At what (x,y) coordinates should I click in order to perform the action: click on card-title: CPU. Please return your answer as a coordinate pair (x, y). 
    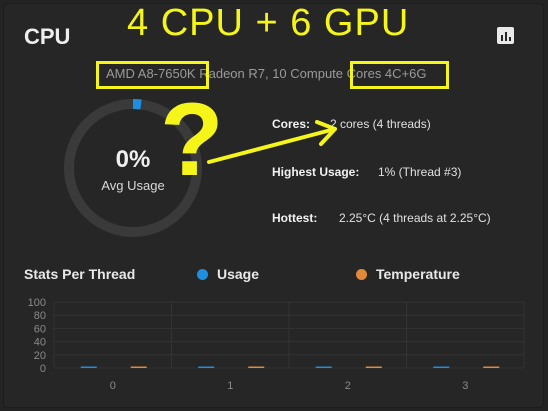
    Looking at the image, I should click on (47, 36).